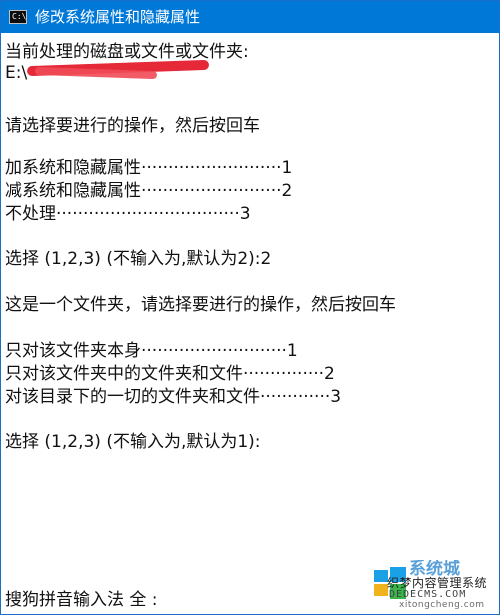  Describe the element at coordinates (133, 442) in the screenshot. I see `console-line: 选择 (1,2,3) (不输入为,默认为1):` at that location.